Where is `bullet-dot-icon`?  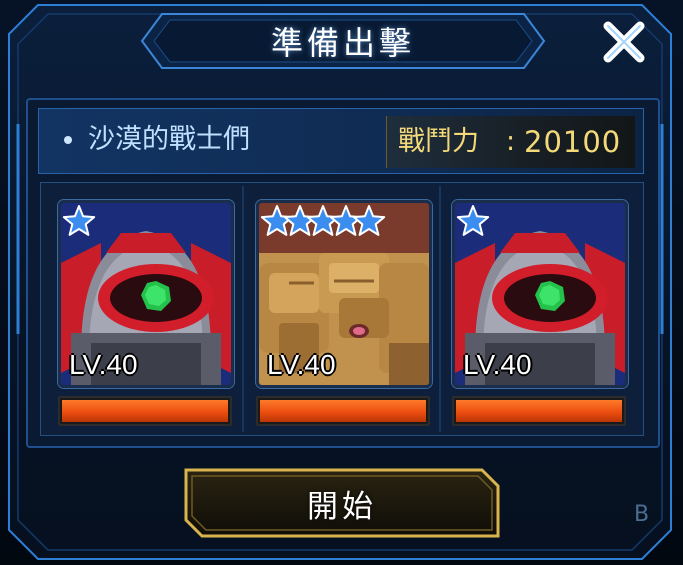 bullet-dot-icon is located at coordinates (68, 140).